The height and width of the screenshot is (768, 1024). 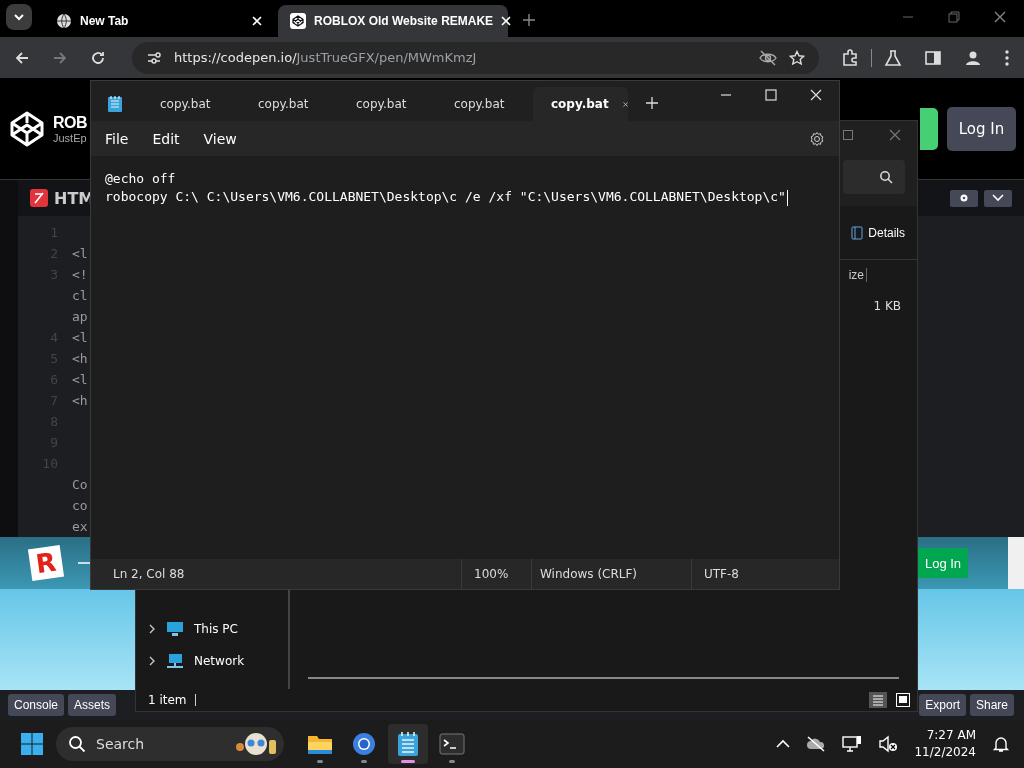 What do you see at coordinates (945, 752) in the screenshot?
I see `clock-date: 11/2/2024` at bounding box center [945, 752].